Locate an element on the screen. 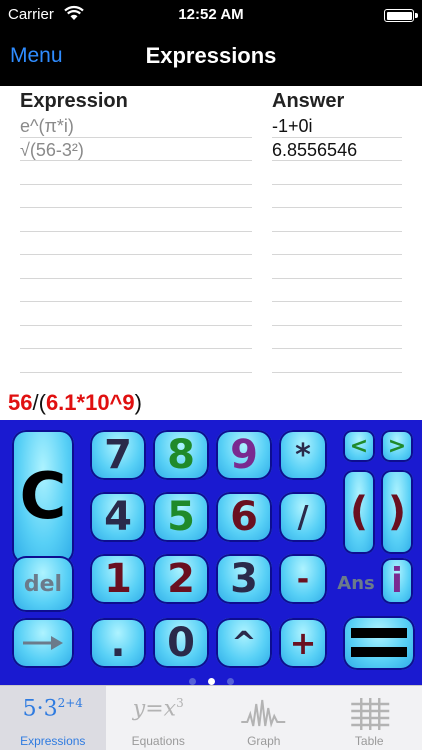  tab-equations: y=x3 Equations is located at coordinates (159, 718).